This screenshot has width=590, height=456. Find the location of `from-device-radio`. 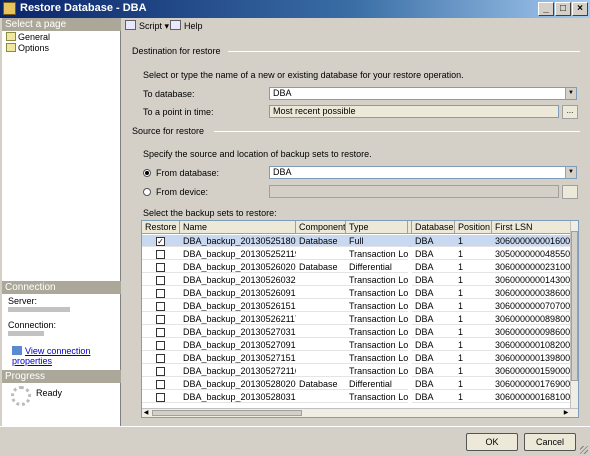

from-device-radio is located at coordinates (147, 192).